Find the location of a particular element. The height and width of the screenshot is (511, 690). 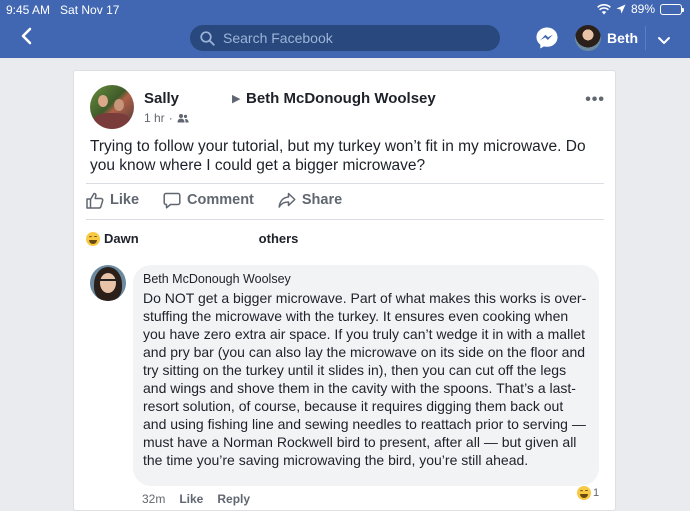

triangle-right-icon: ▶ is located at coordinates (236, 99).